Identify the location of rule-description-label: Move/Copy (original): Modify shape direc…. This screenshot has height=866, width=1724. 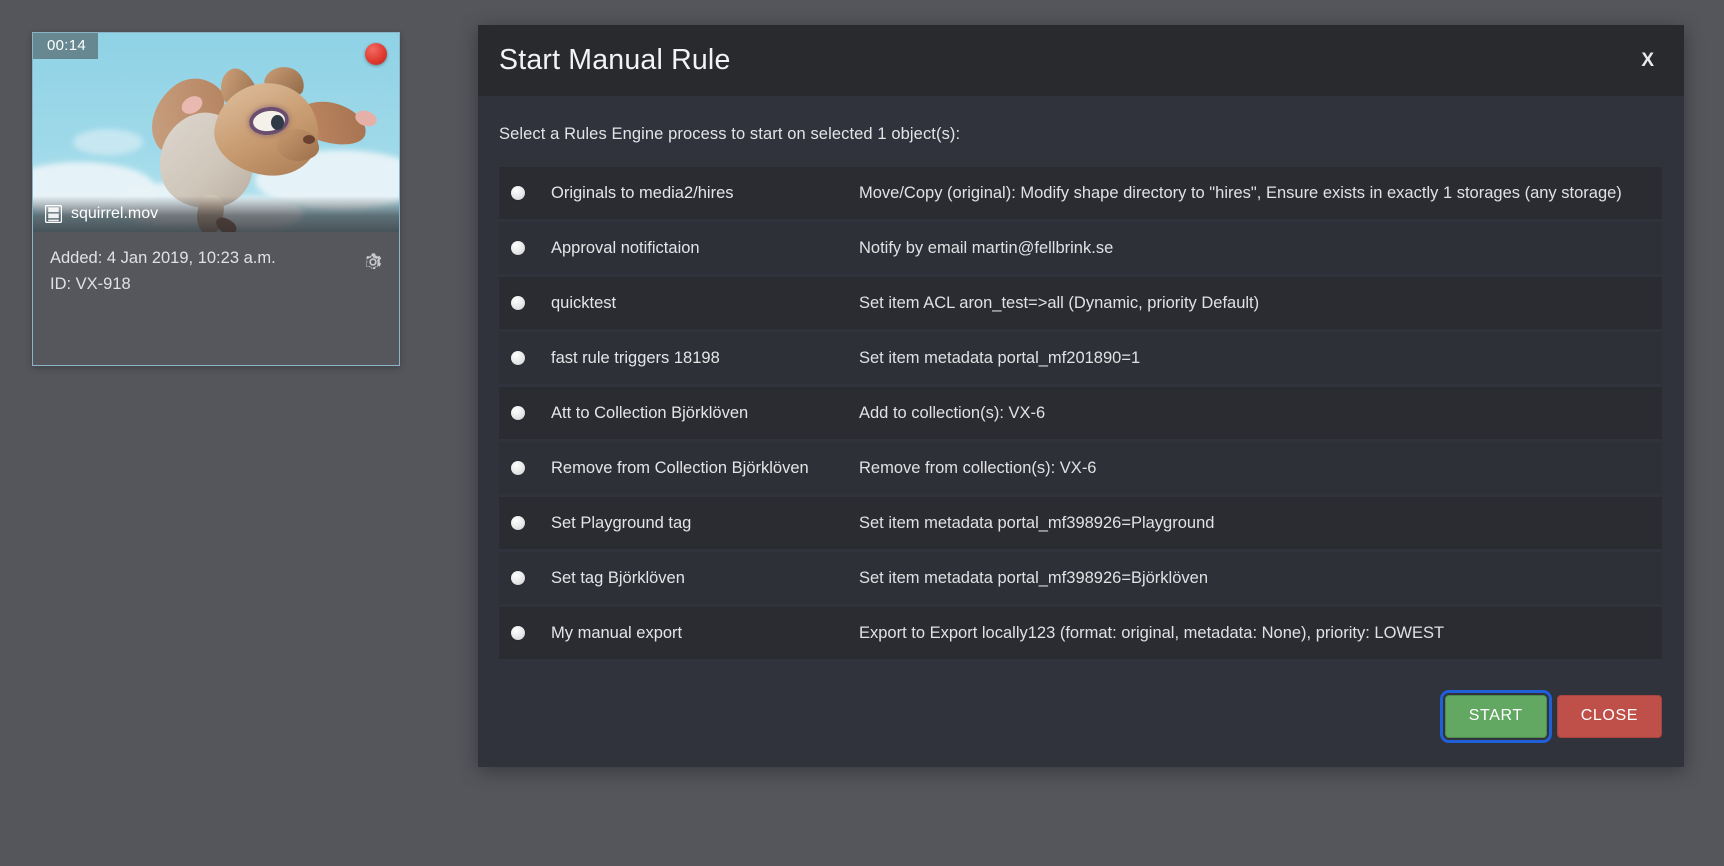
(1240, 192).